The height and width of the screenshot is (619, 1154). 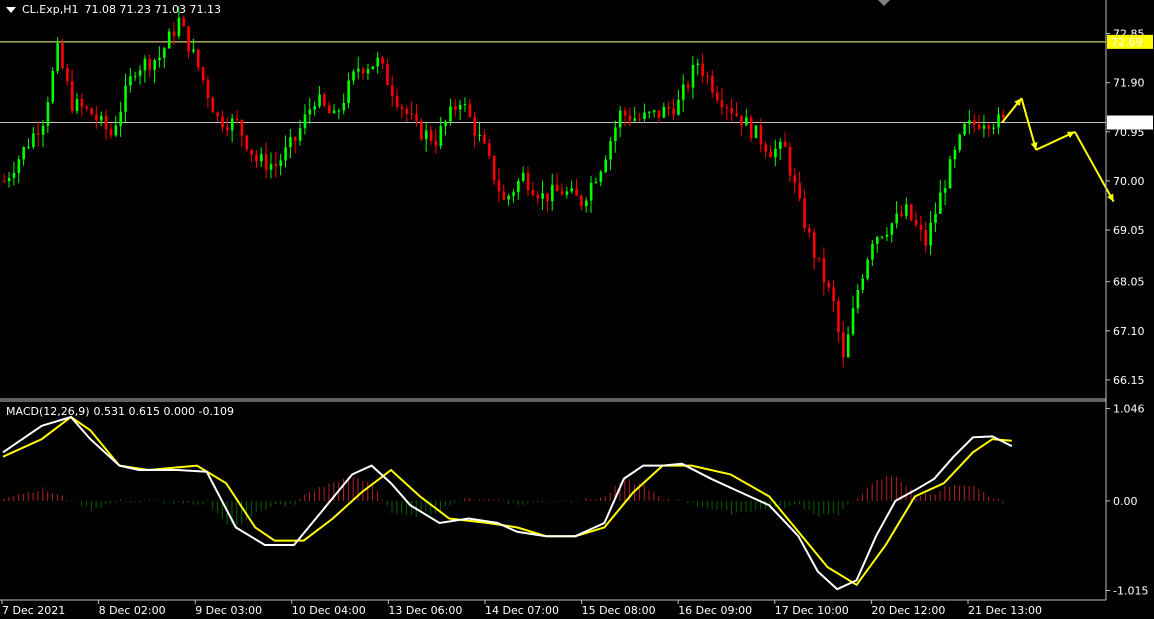 What do you see at coordinates (132, 610) in the screenshot?
I see `time-tick-label: 8 Dec 02:00` at bounding box center [132, 610].